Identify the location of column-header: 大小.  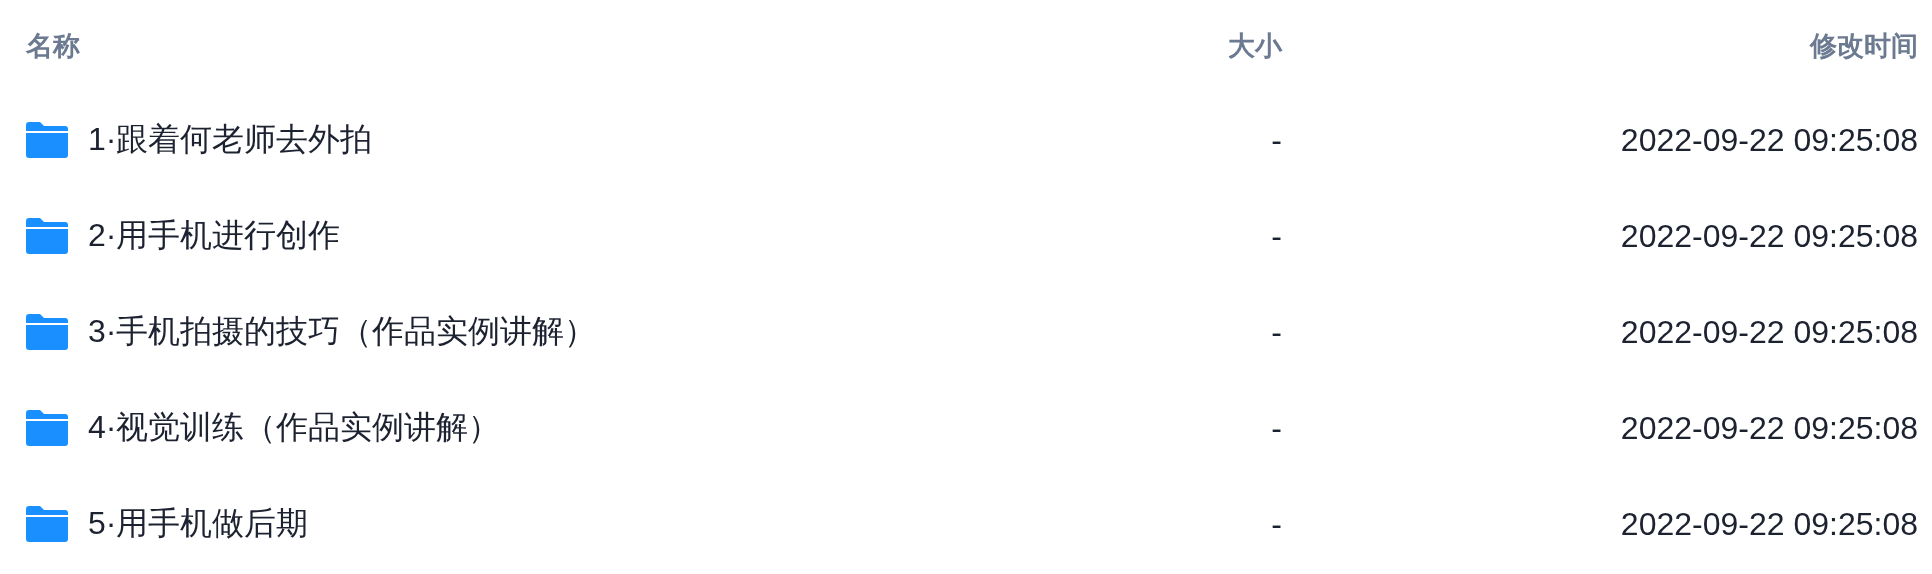
(1255, 46).